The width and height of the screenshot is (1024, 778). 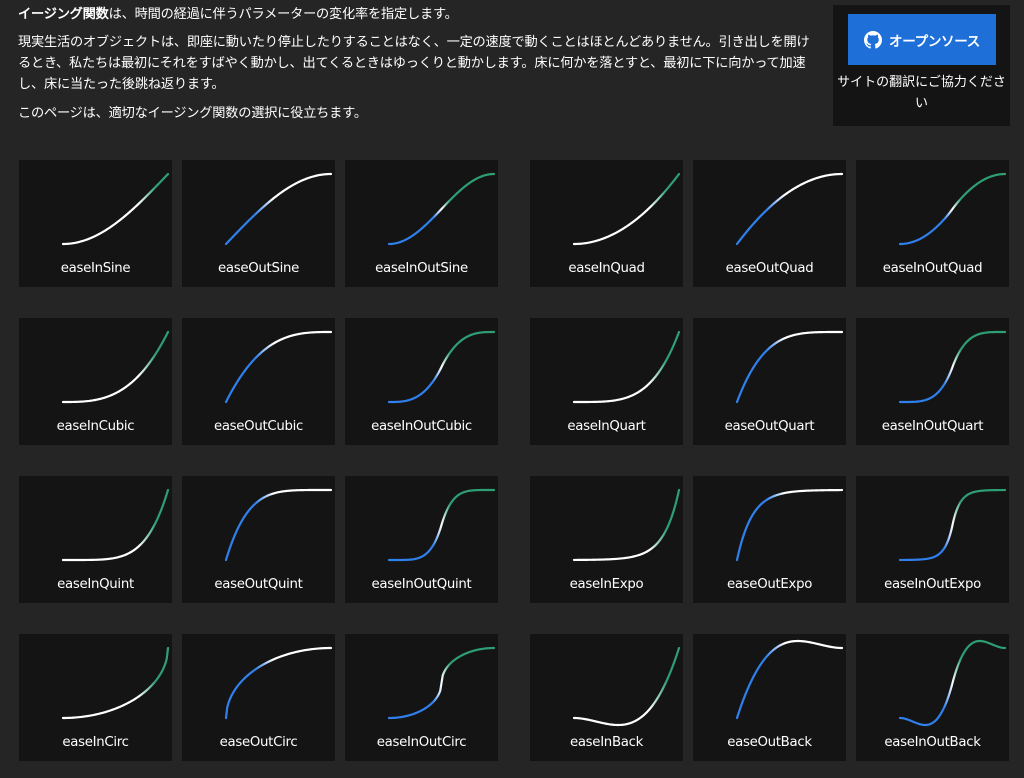 What do you see at coordinates (626, 686) in the screenshot?
I see `easeInBack-curve-icon` at bounding box center [626, 686].